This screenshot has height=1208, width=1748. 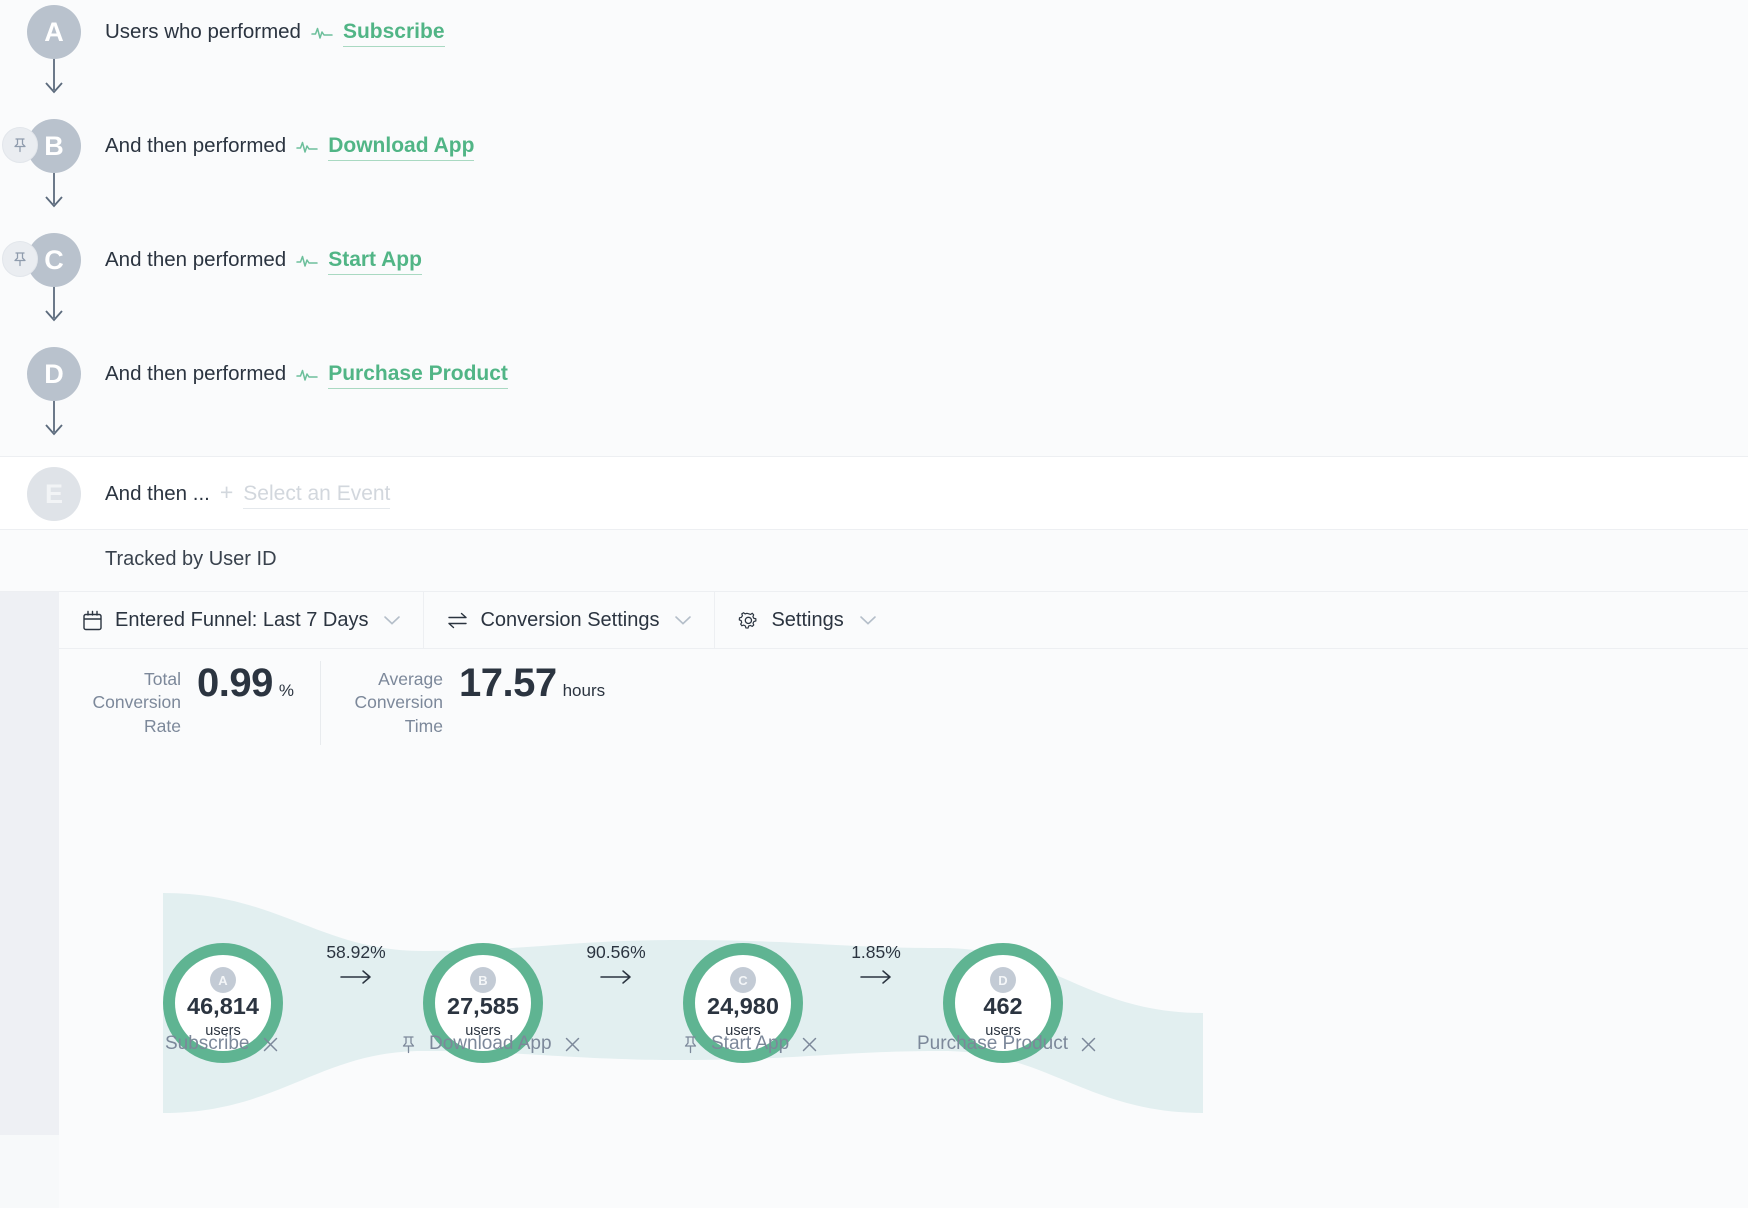 What do you see at coordinates (874, 285) in the screenshot?
I see `funnel-step-row-c: C And then performed Start App` at bounding box center [874, 285].